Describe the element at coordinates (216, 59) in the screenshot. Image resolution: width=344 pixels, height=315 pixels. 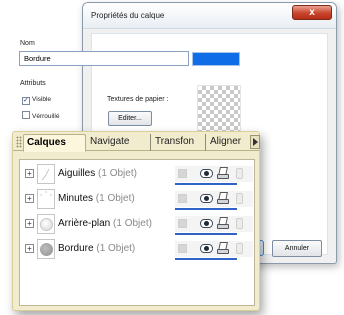
I see `layer-color-swatch` at that location.